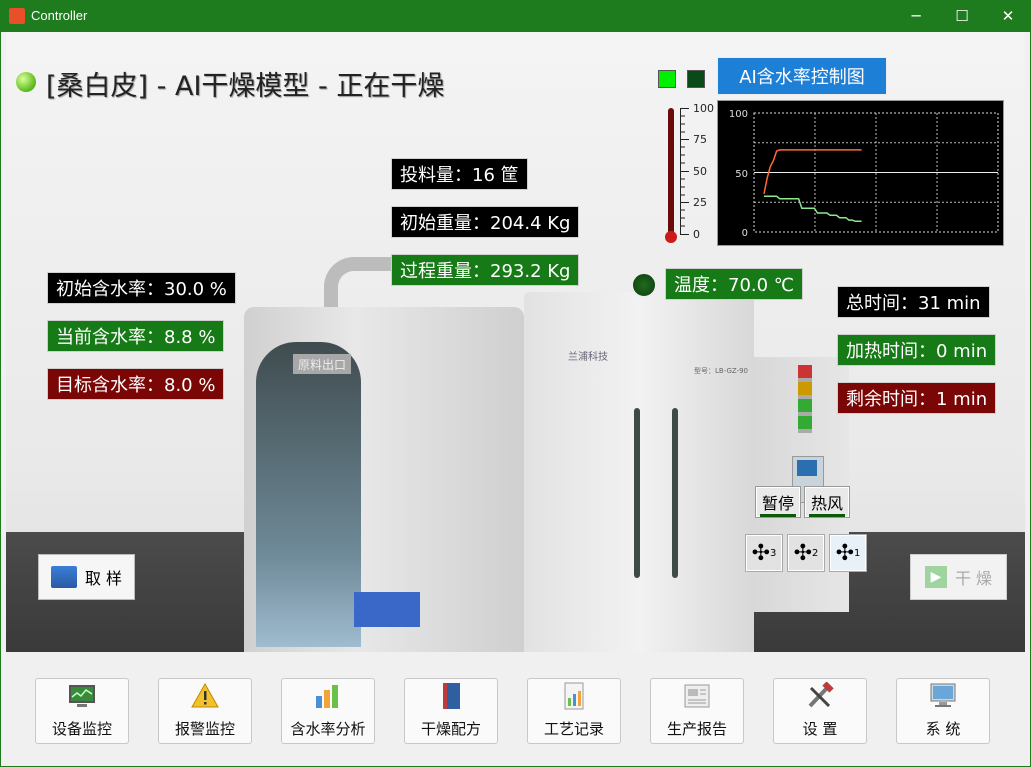  I want to click on thermometer-tube, so click(671, 171).